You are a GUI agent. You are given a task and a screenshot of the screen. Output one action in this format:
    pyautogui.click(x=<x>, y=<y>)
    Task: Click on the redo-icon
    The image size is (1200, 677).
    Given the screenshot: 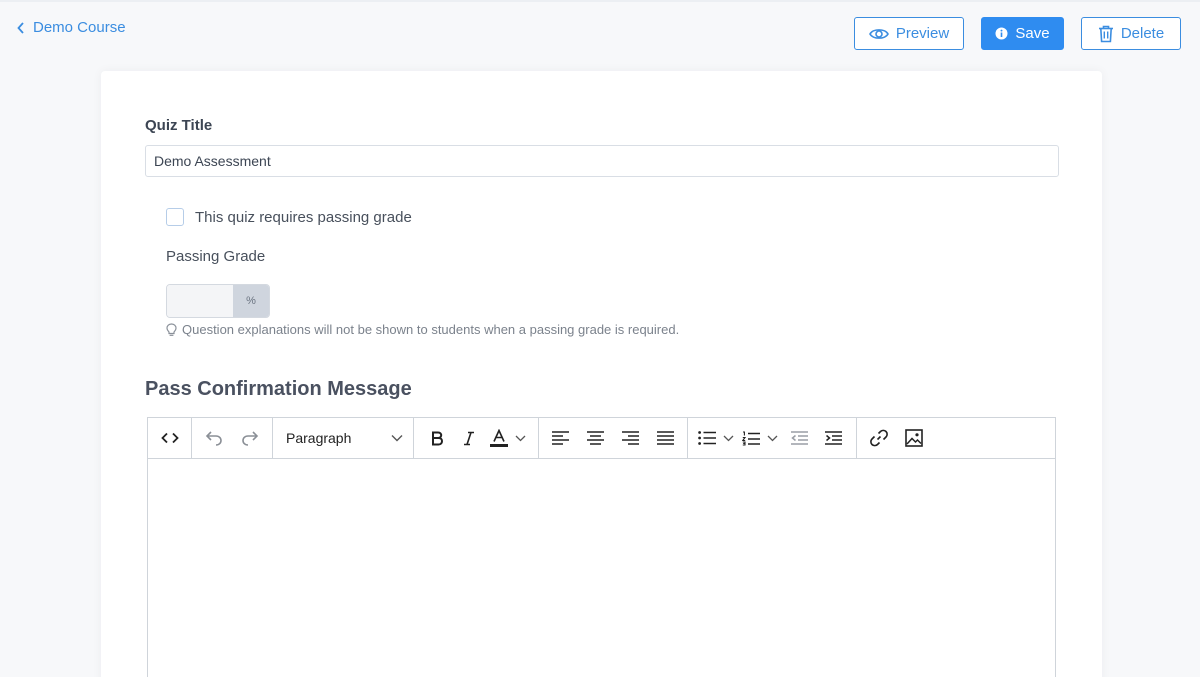 What is the action you would take?
    pyautogui.click(x=250, y=438)
    